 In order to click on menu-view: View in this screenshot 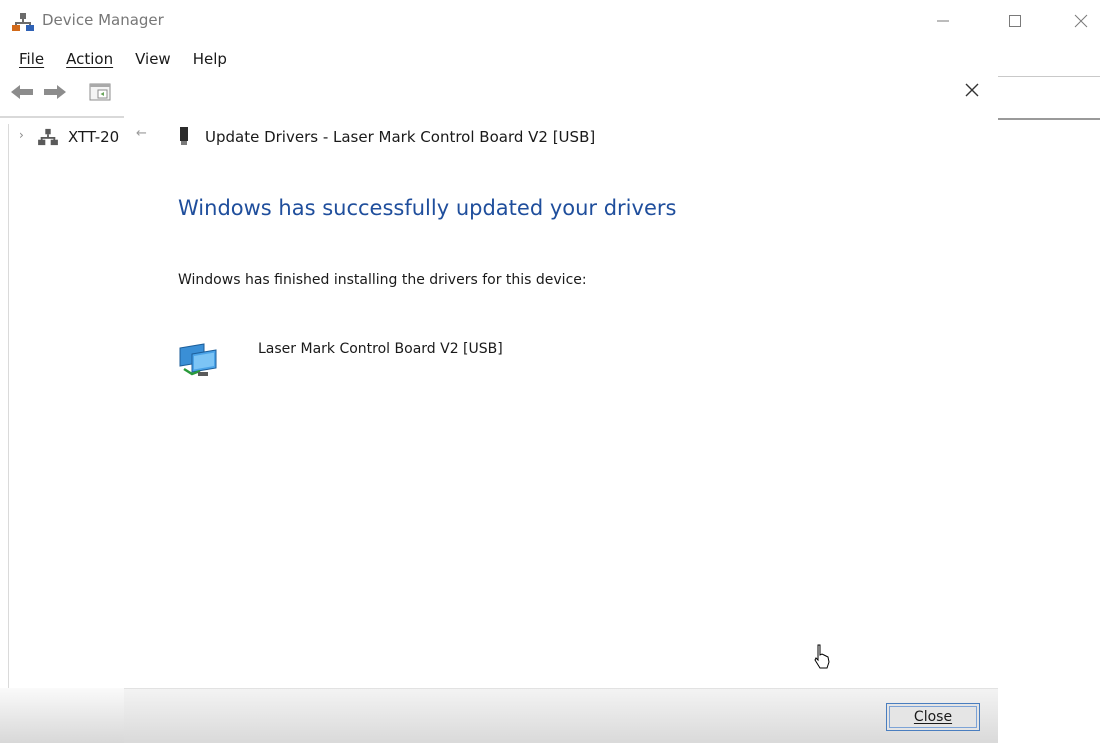, I will do `click(153, 61)`.